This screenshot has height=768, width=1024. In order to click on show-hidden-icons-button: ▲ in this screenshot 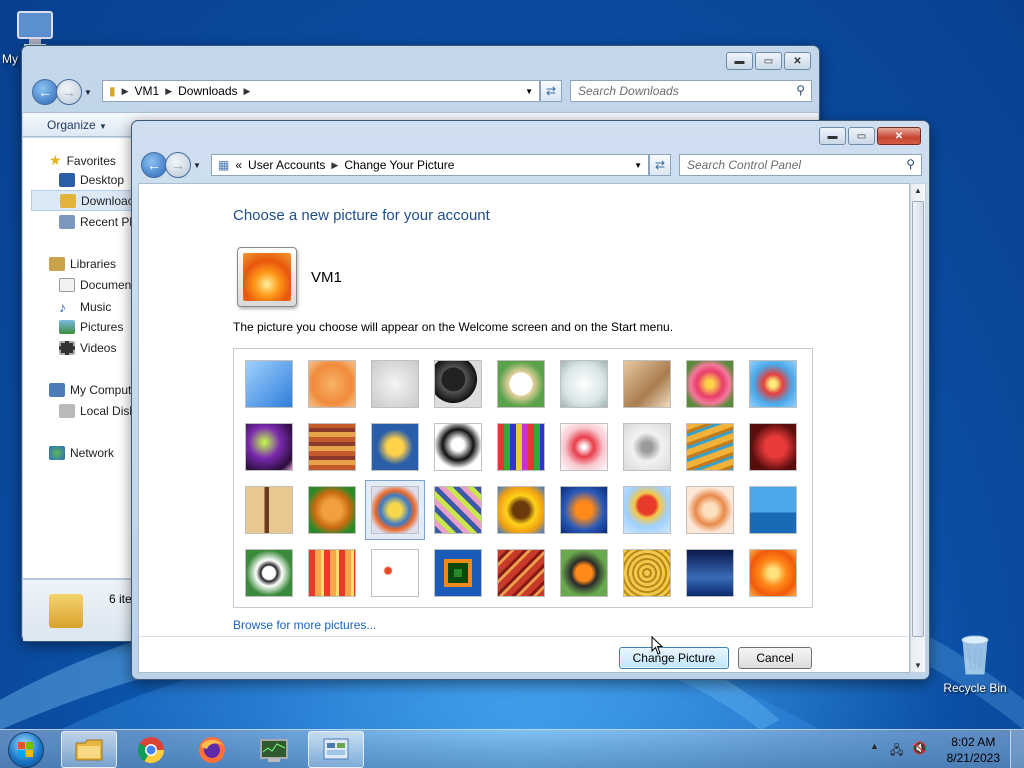, I will do `click(874, 746)`.